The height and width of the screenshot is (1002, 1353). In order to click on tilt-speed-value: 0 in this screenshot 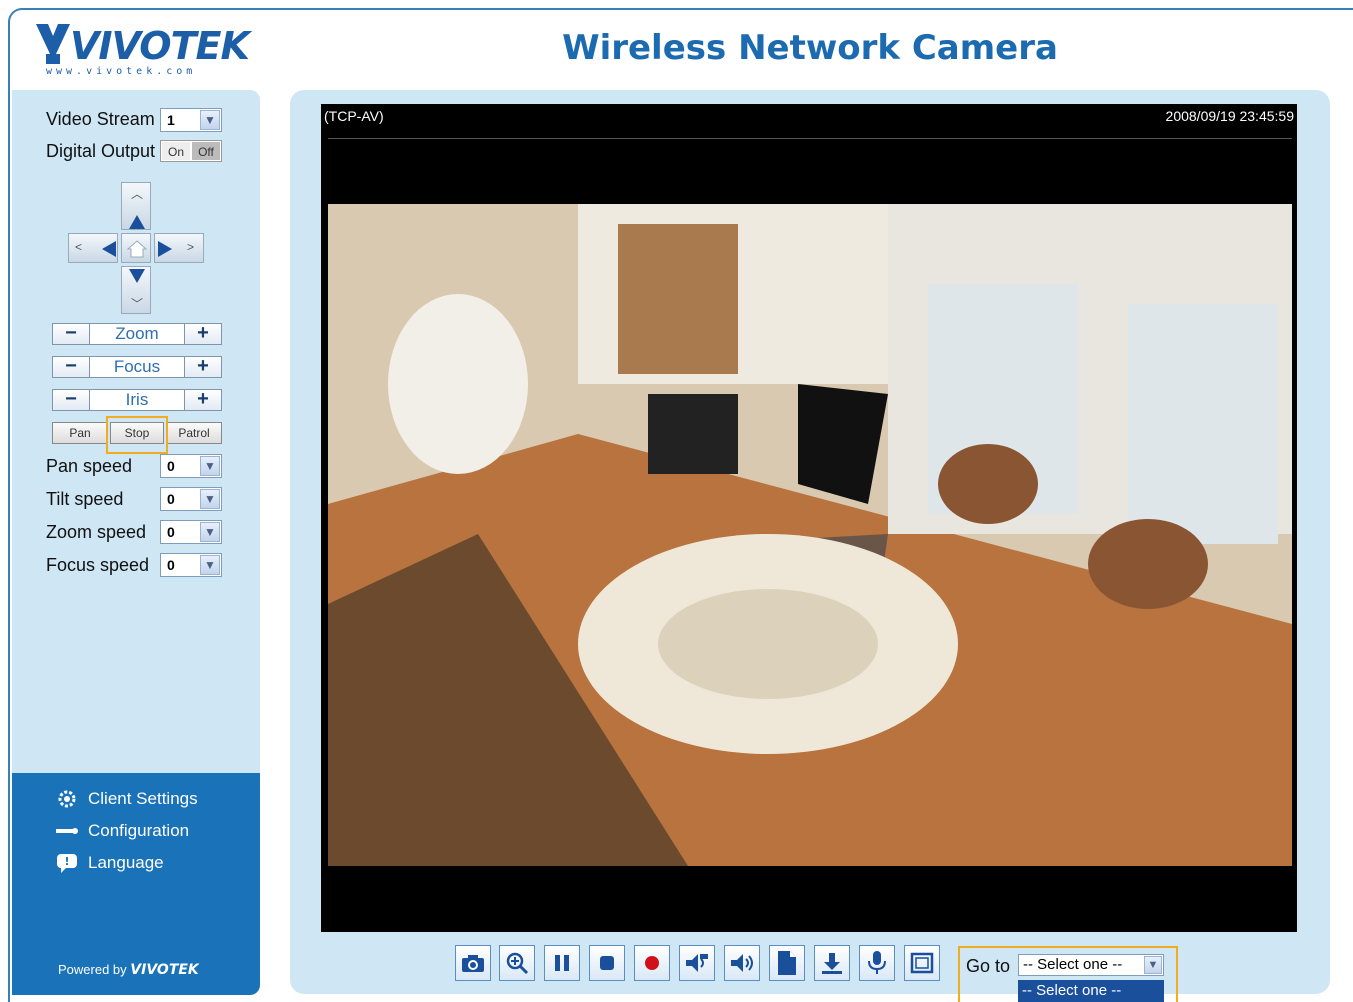, I will do `click(171, 499)`.